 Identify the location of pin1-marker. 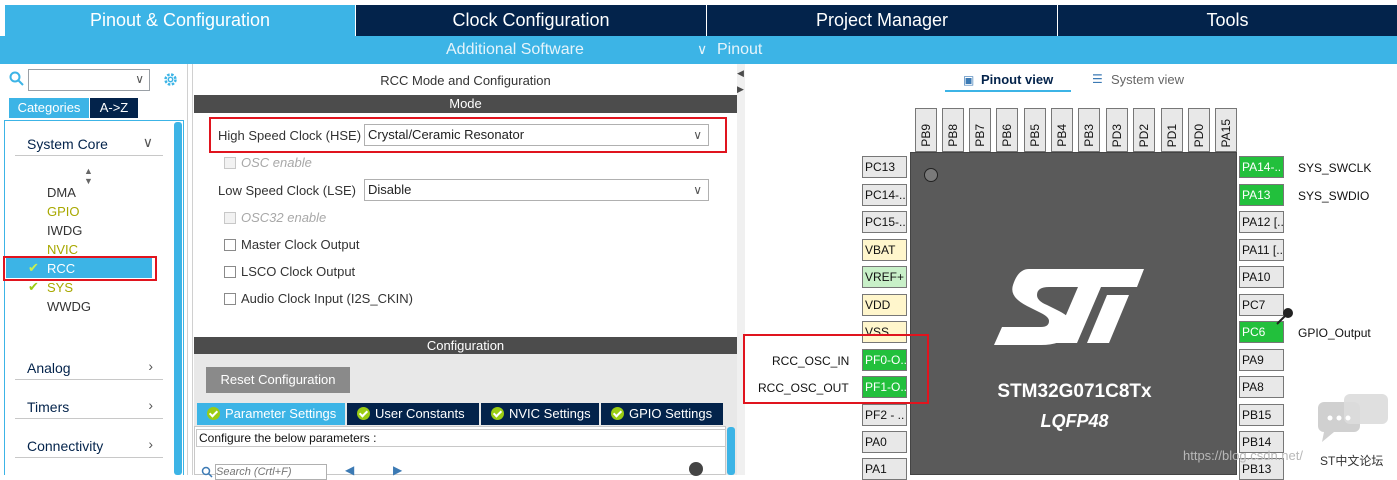
(931, 175).